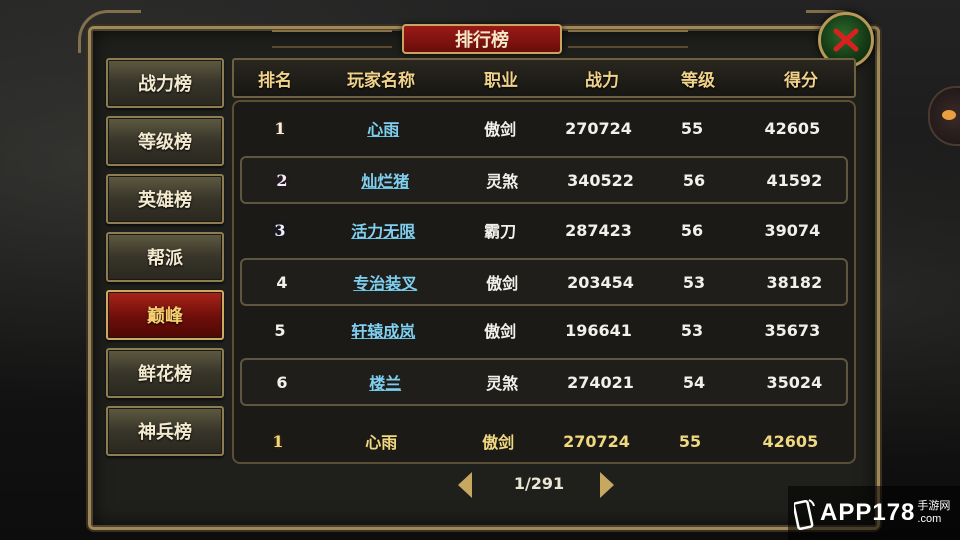 This screenshot has width=960, height=540. I want to click on rank-number: 5, so click(280, 330).